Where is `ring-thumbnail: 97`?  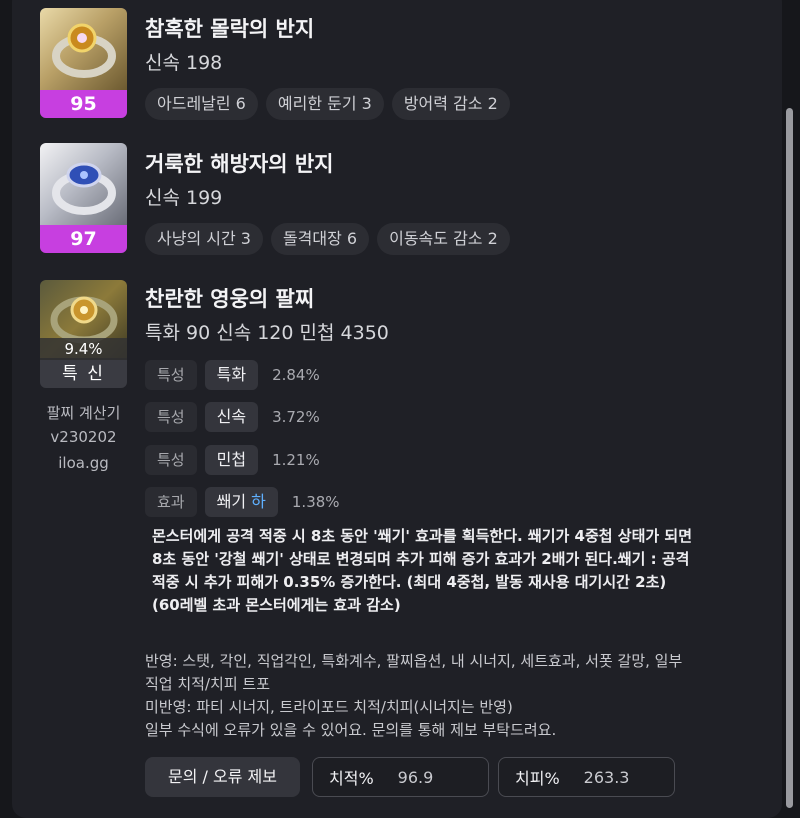
ring-thumbnail: 97 is located at coordinates (83, 198).